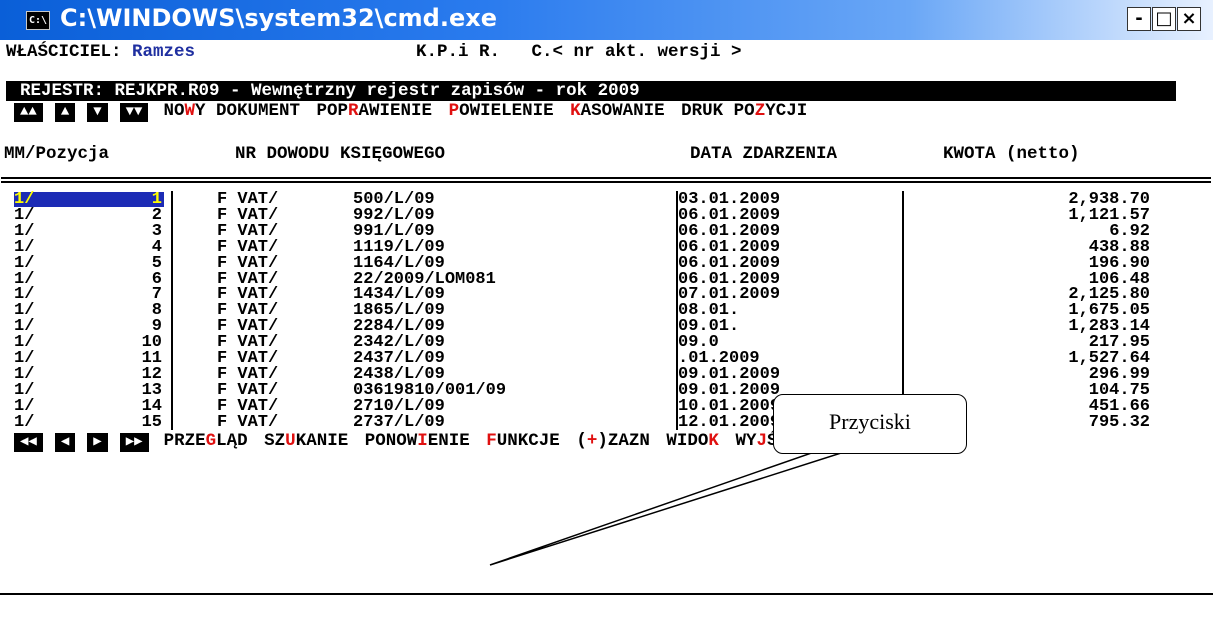  What do you see at coordinates (870, 424) in the screenshot?
I see `callout-label: Przyciski` at bounding box center [870, 424].